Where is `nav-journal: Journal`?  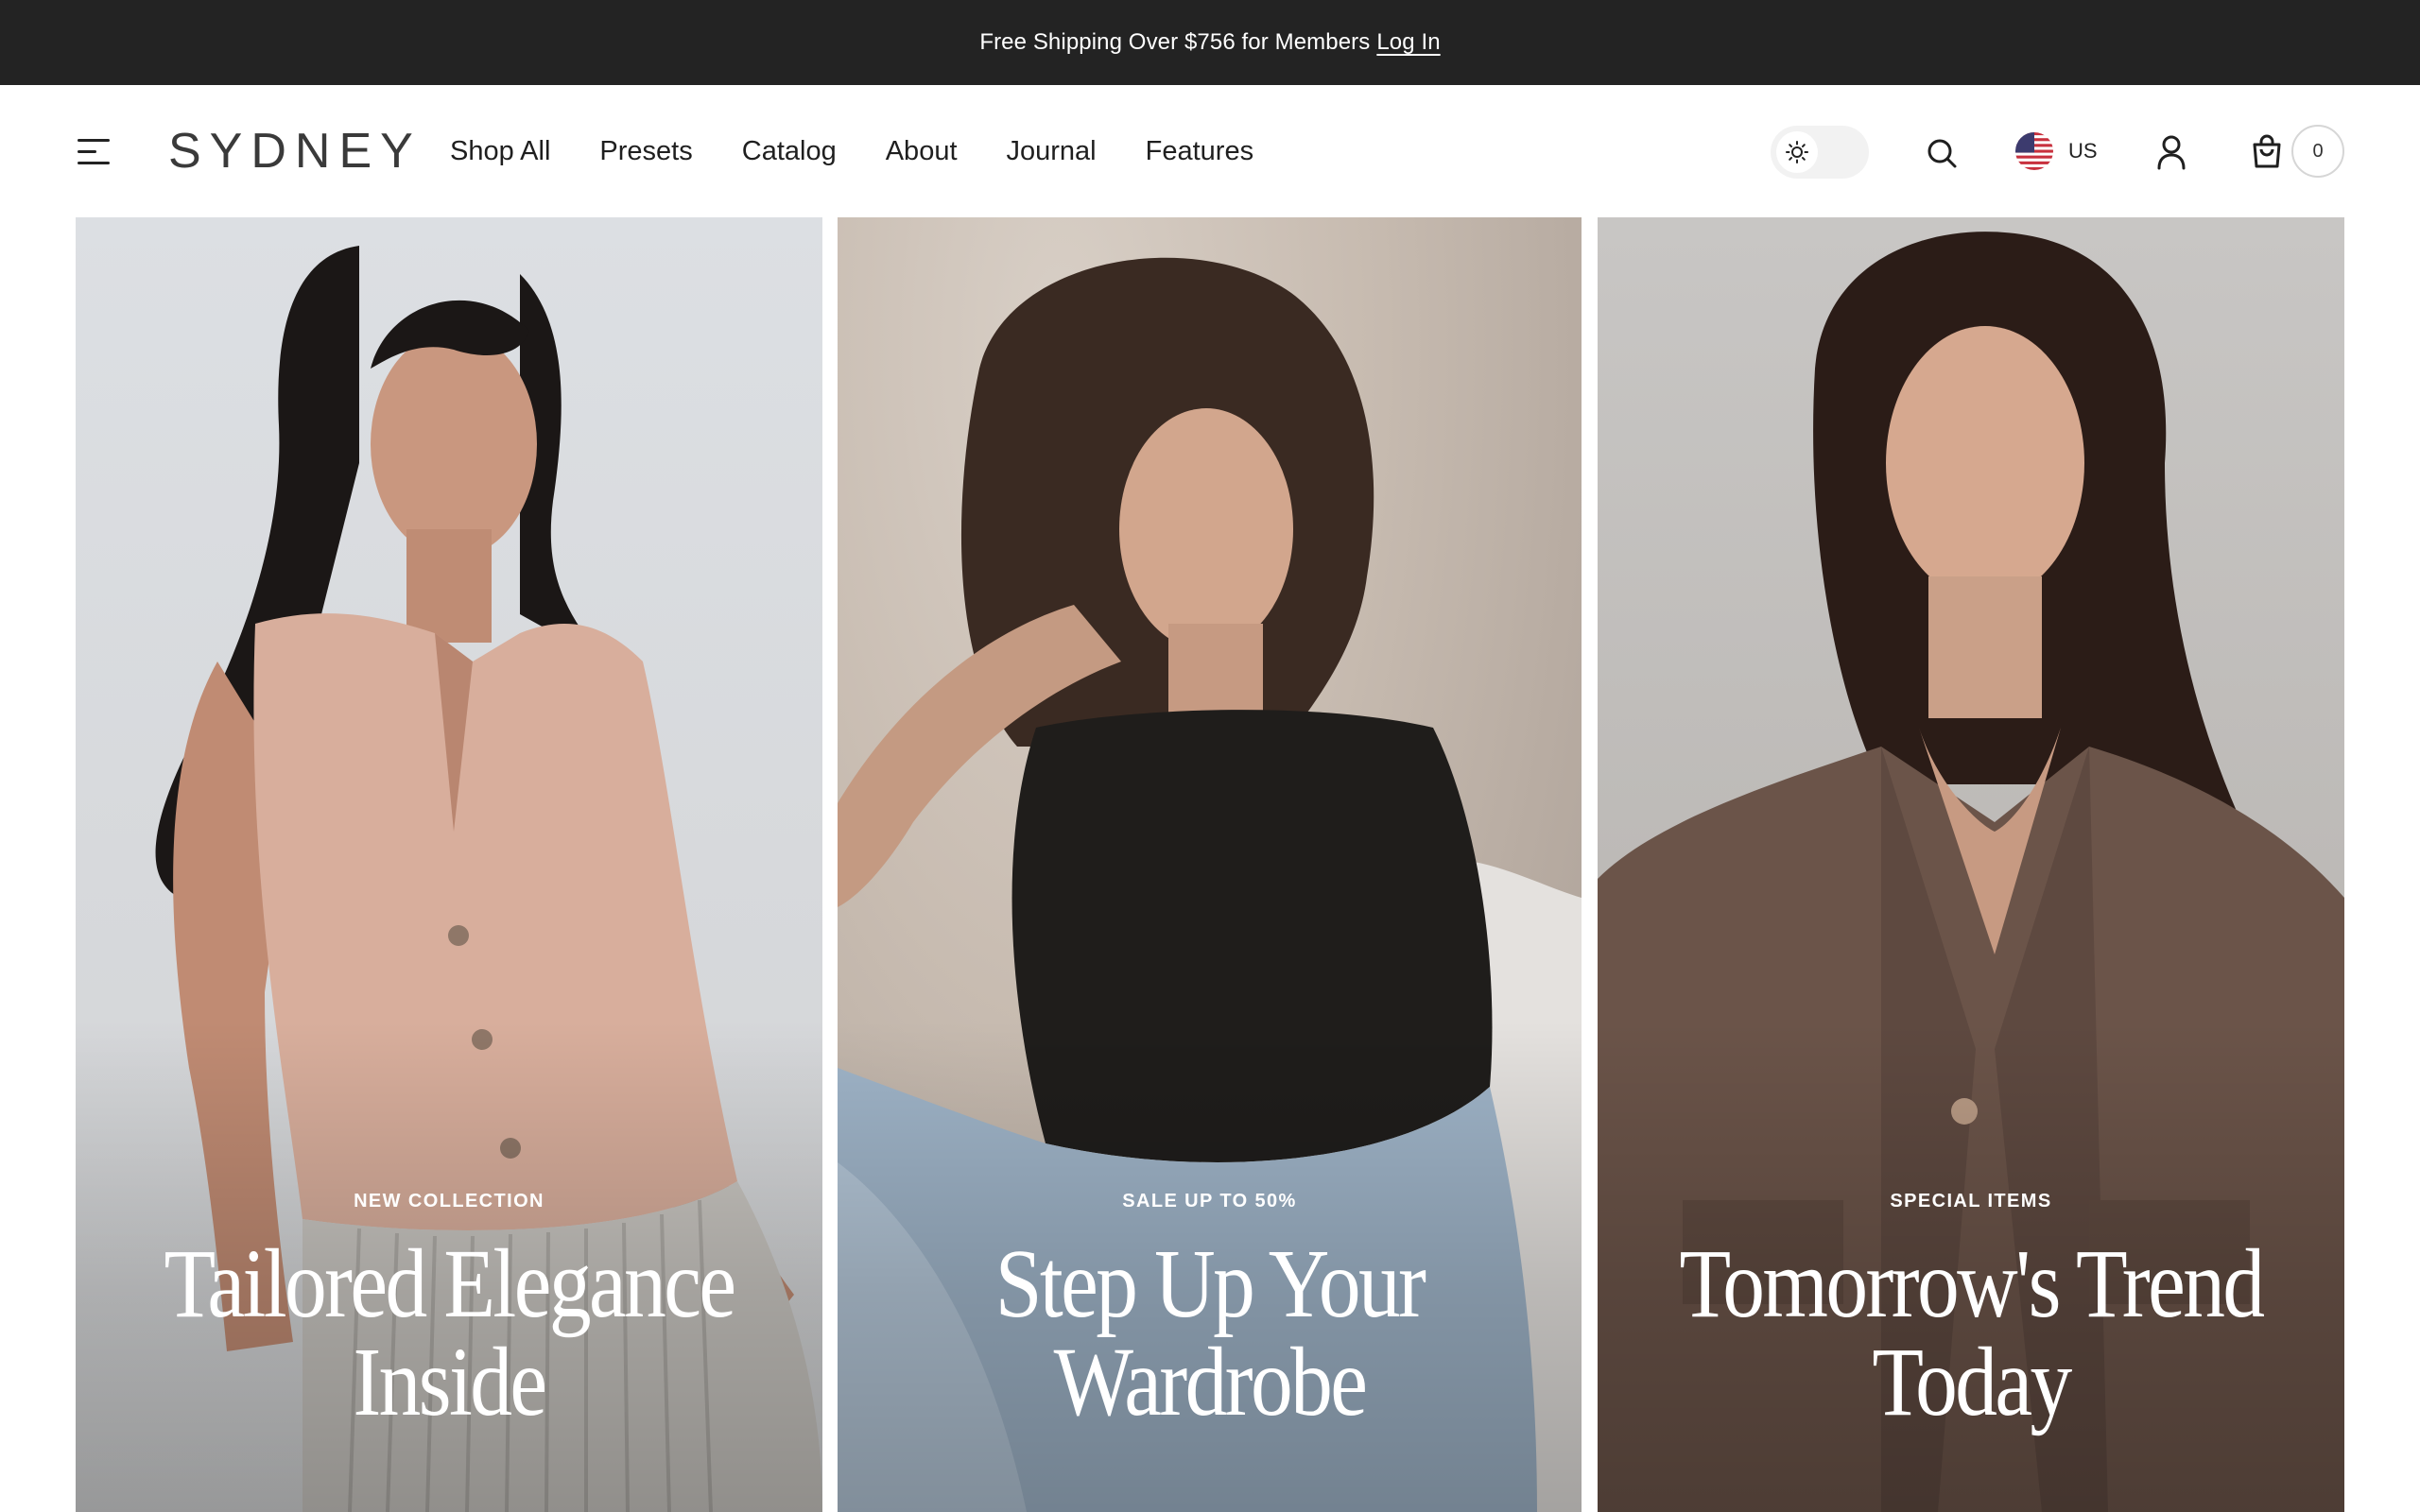 nav-journal: Journal is located at coordinates (1052, 151).